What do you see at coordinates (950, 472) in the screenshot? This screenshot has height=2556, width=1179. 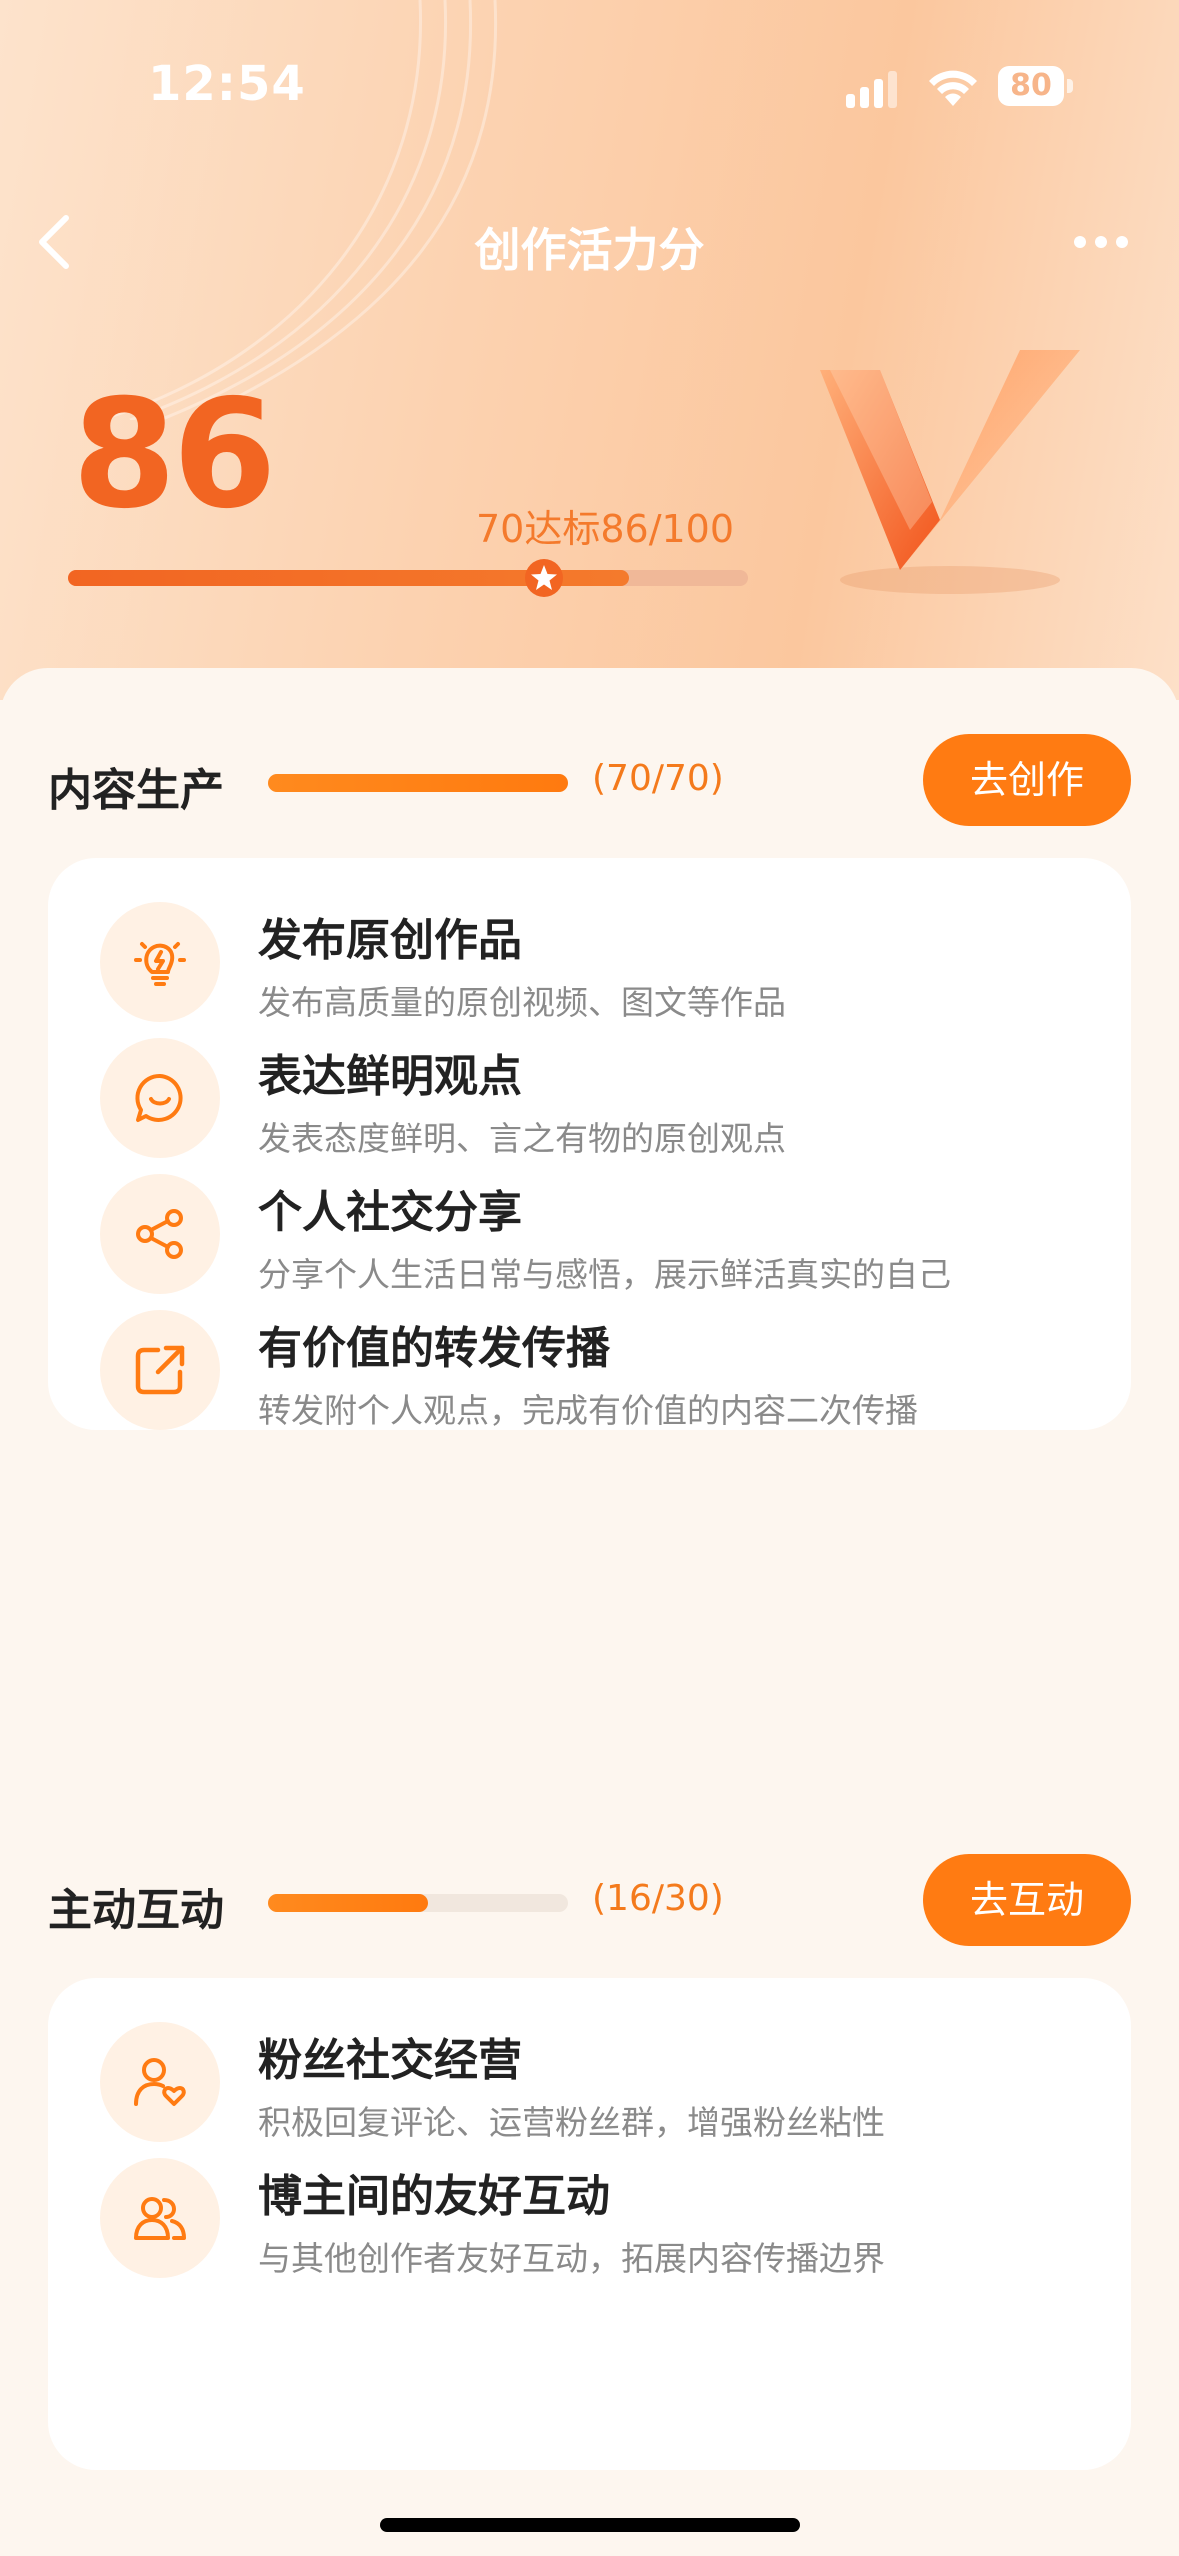 I see `v-badge-logo` at bounding box center [950, 472].